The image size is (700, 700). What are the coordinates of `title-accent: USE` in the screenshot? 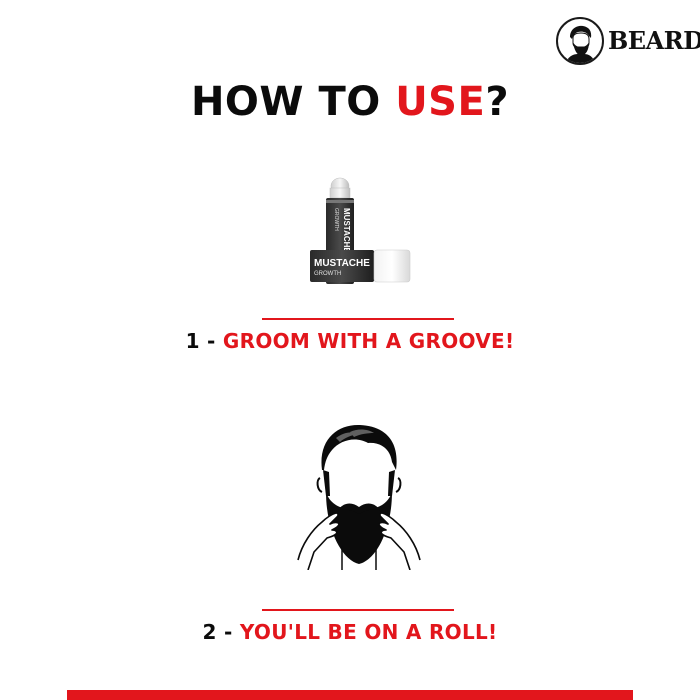 It's located at (440, 102).